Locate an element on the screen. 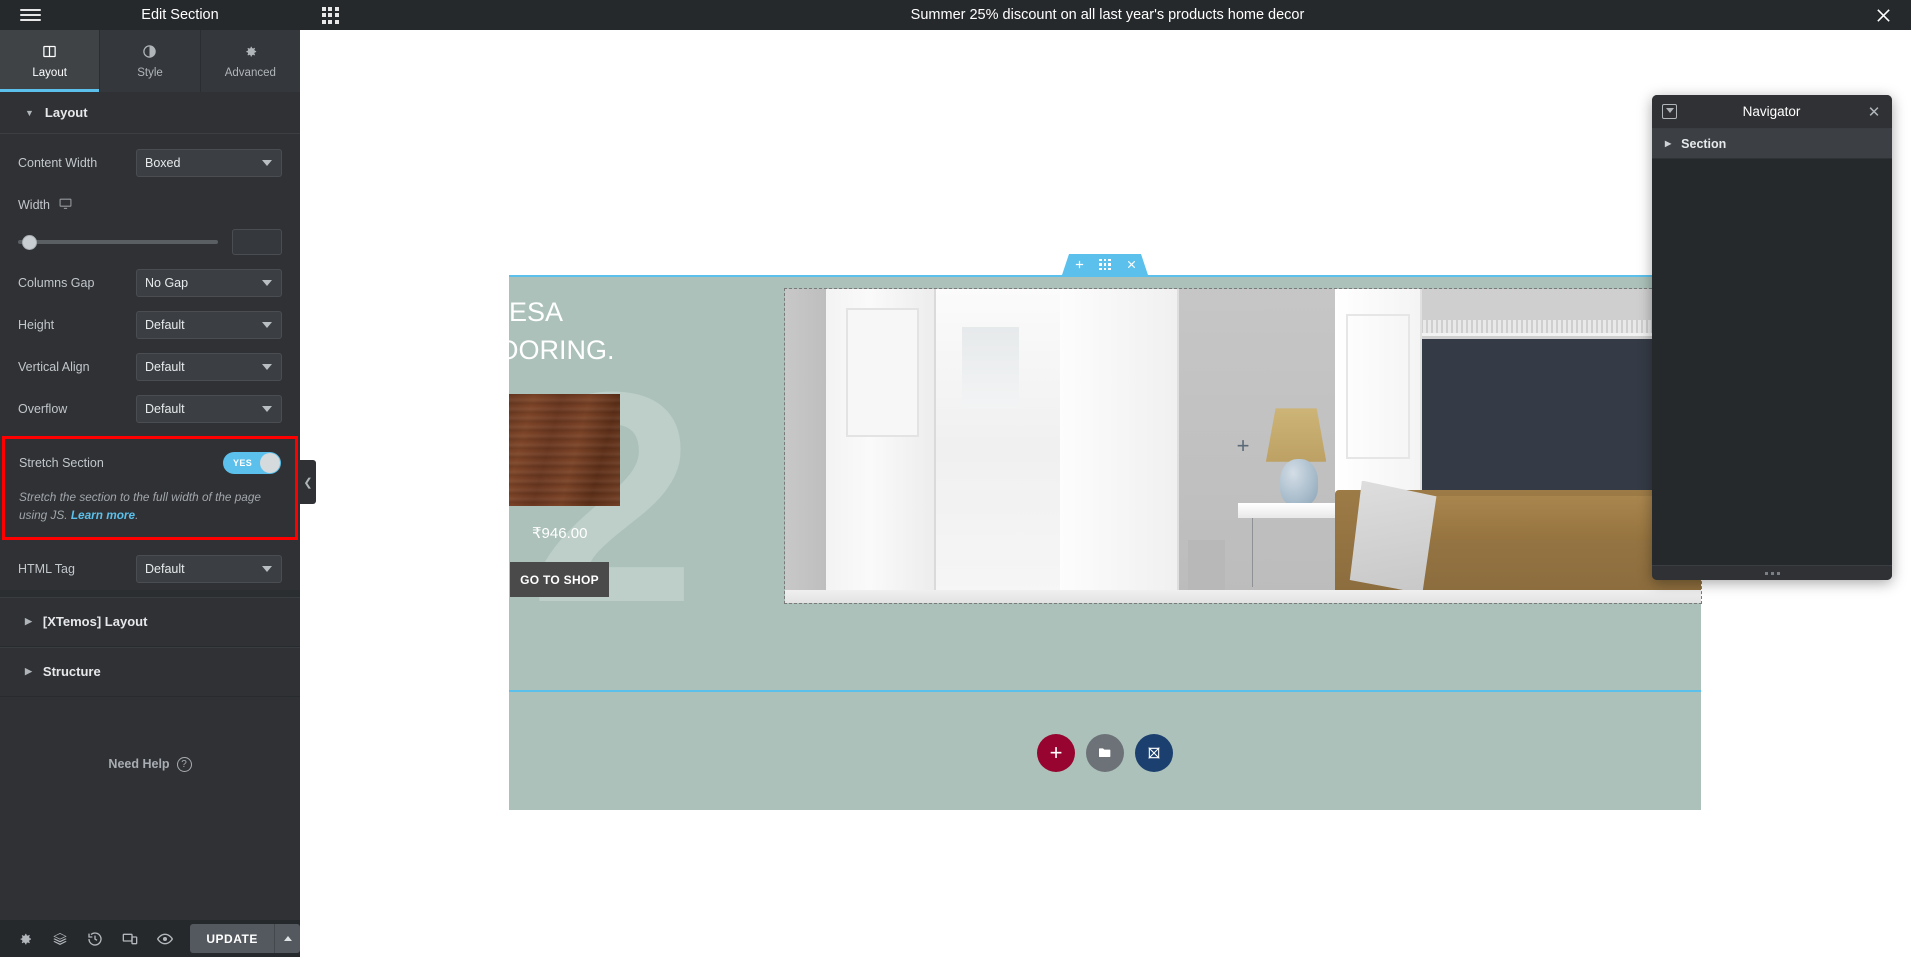 The width and height of the screenshot is (1911, 957). control-vertical-align: Vertical Align Default is located at coordinates (150, 367).